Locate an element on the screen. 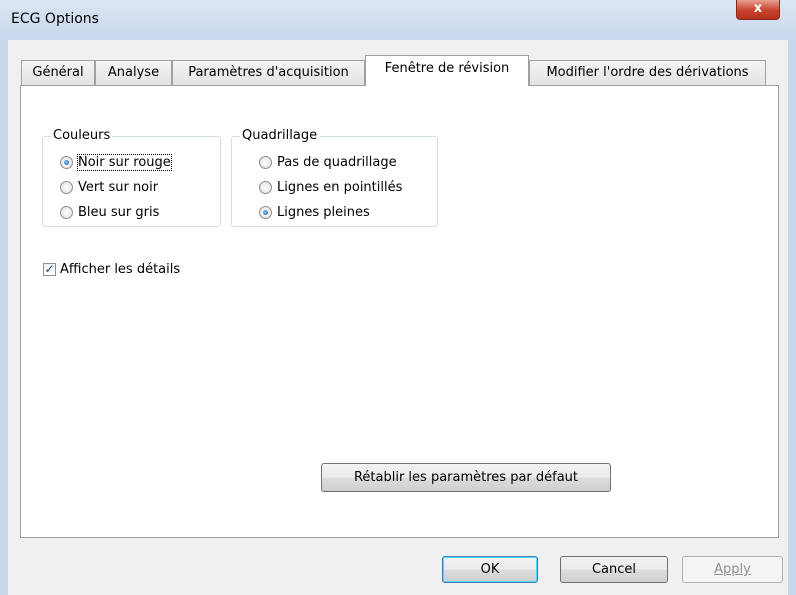 This screenshot has height=595, width=796. button-label: Apply is located at coordinates (732, 569).